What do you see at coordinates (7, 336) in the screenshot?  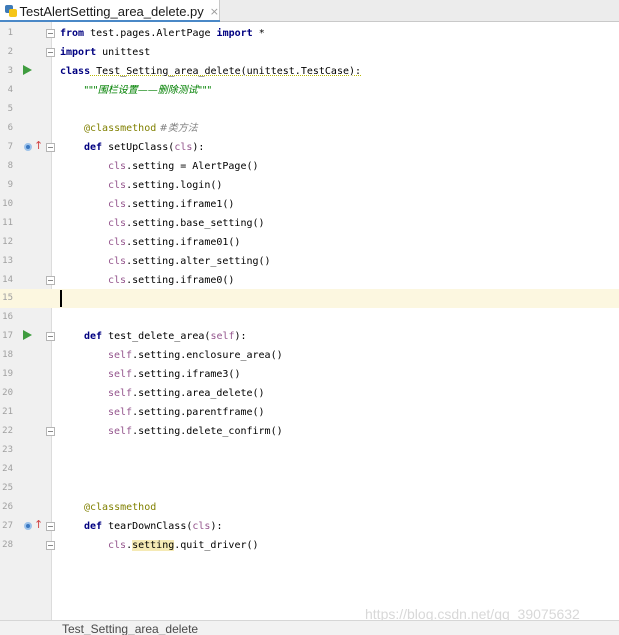 I see `line-number: 17` at bounding box center [7, 336].